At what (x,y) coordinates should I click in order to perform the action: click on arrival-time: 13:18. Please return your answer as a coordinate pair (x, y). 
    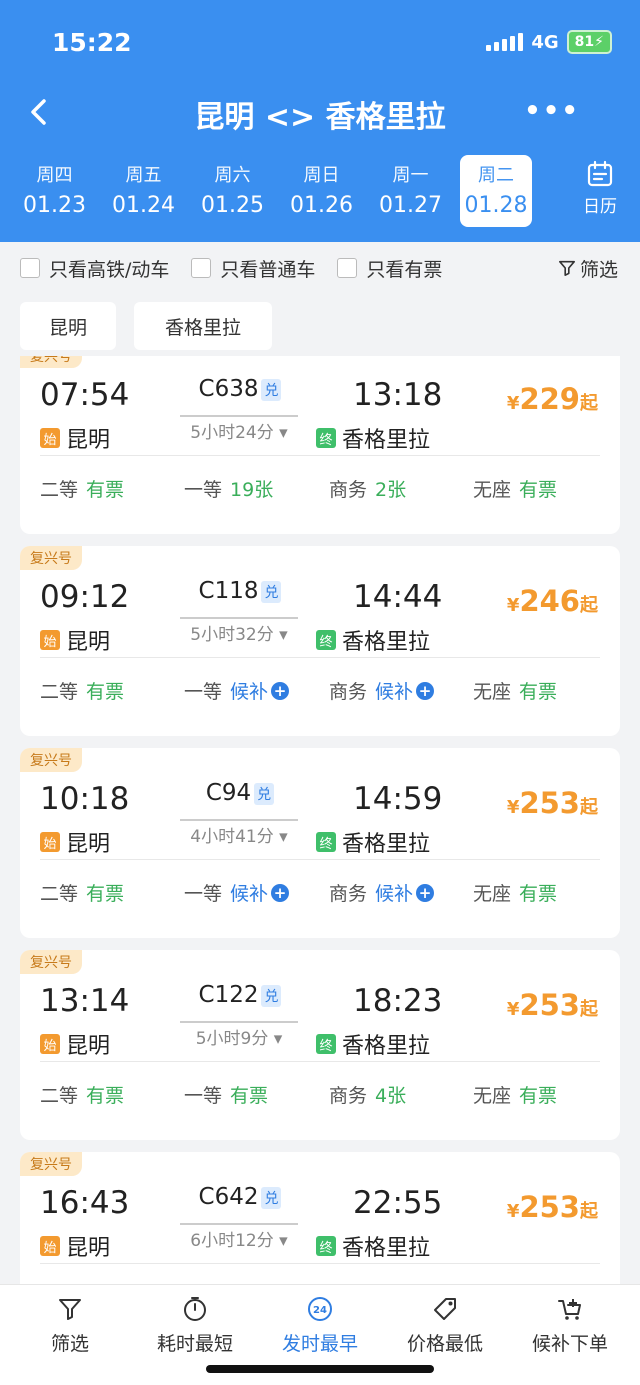
    Looking at the image, I should click on (398, 395).